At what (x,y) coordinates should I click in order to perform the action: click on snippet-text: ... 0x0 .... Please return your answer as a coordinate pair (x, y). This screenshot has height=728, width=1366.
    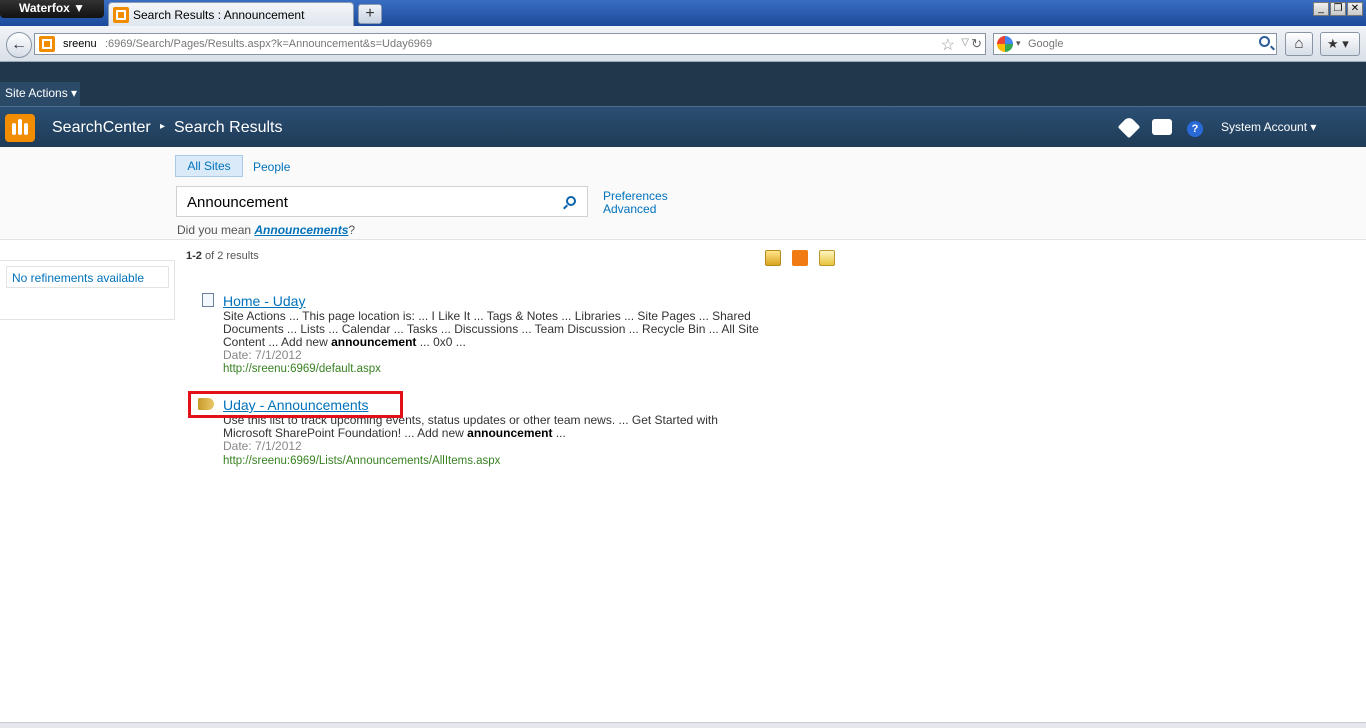
    Looking at the image, I should click on (441, 342).